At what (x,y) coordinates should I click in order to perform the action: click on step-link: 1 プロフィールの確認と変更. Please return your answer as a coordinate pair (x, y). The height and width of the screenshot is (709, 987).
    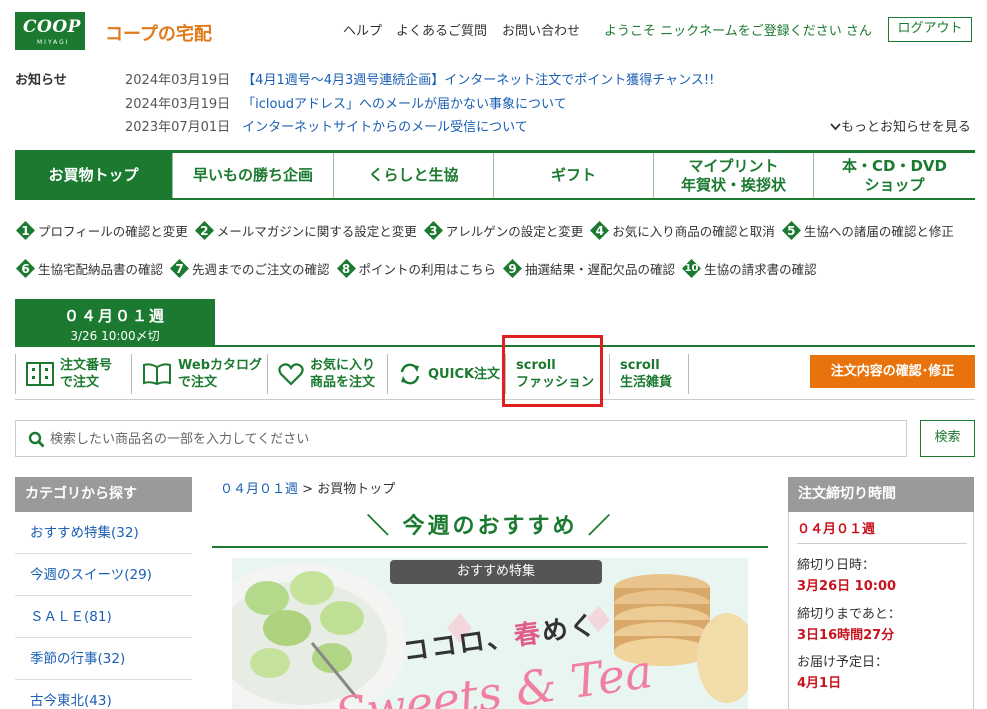
    Looking at the image, I should click on (101, 230).